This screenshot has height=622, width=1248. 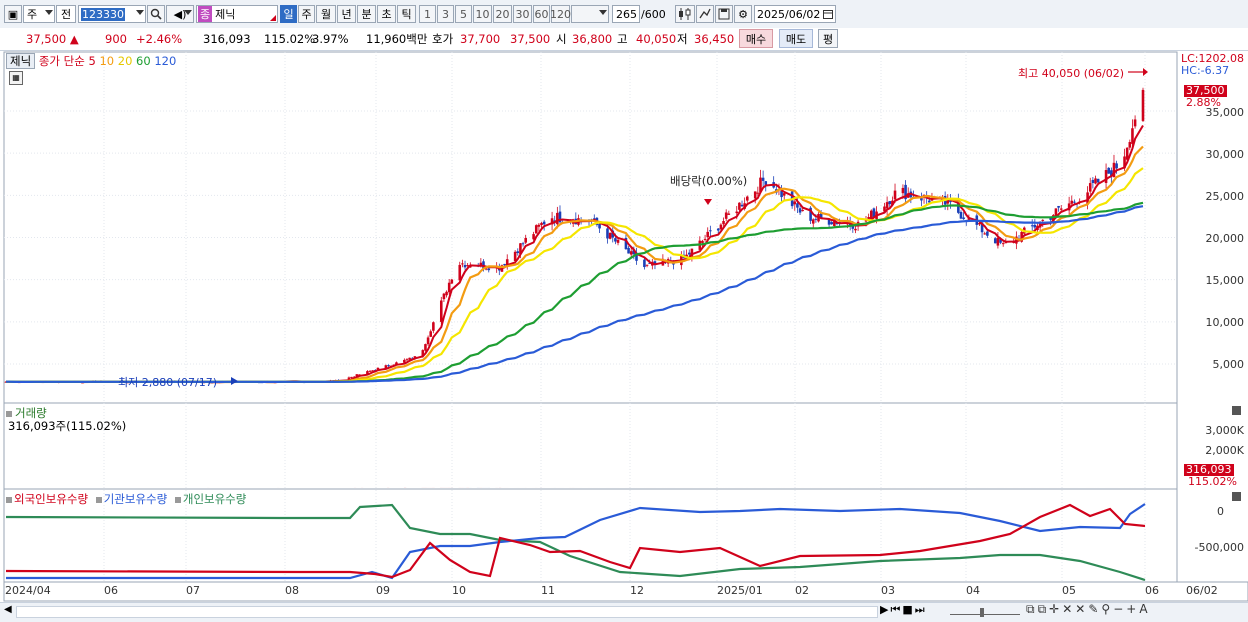 I want to click on x-axis-label: 12, so click(x=637, y=590).